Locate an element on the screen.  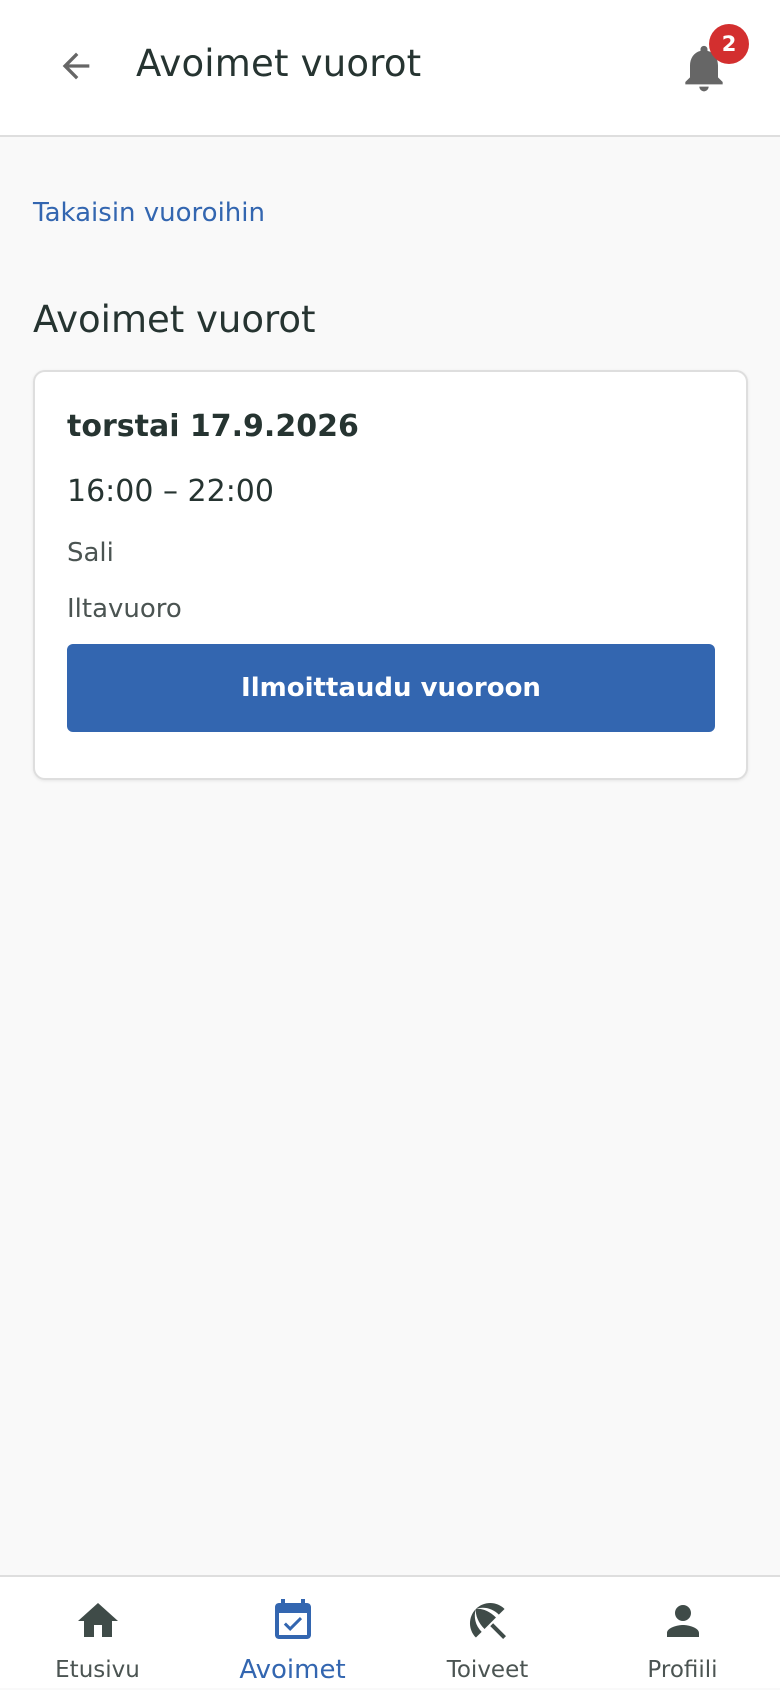
signup-shift-button: Ilmoittaudu vuoroon is located at coordinates (391, 688).